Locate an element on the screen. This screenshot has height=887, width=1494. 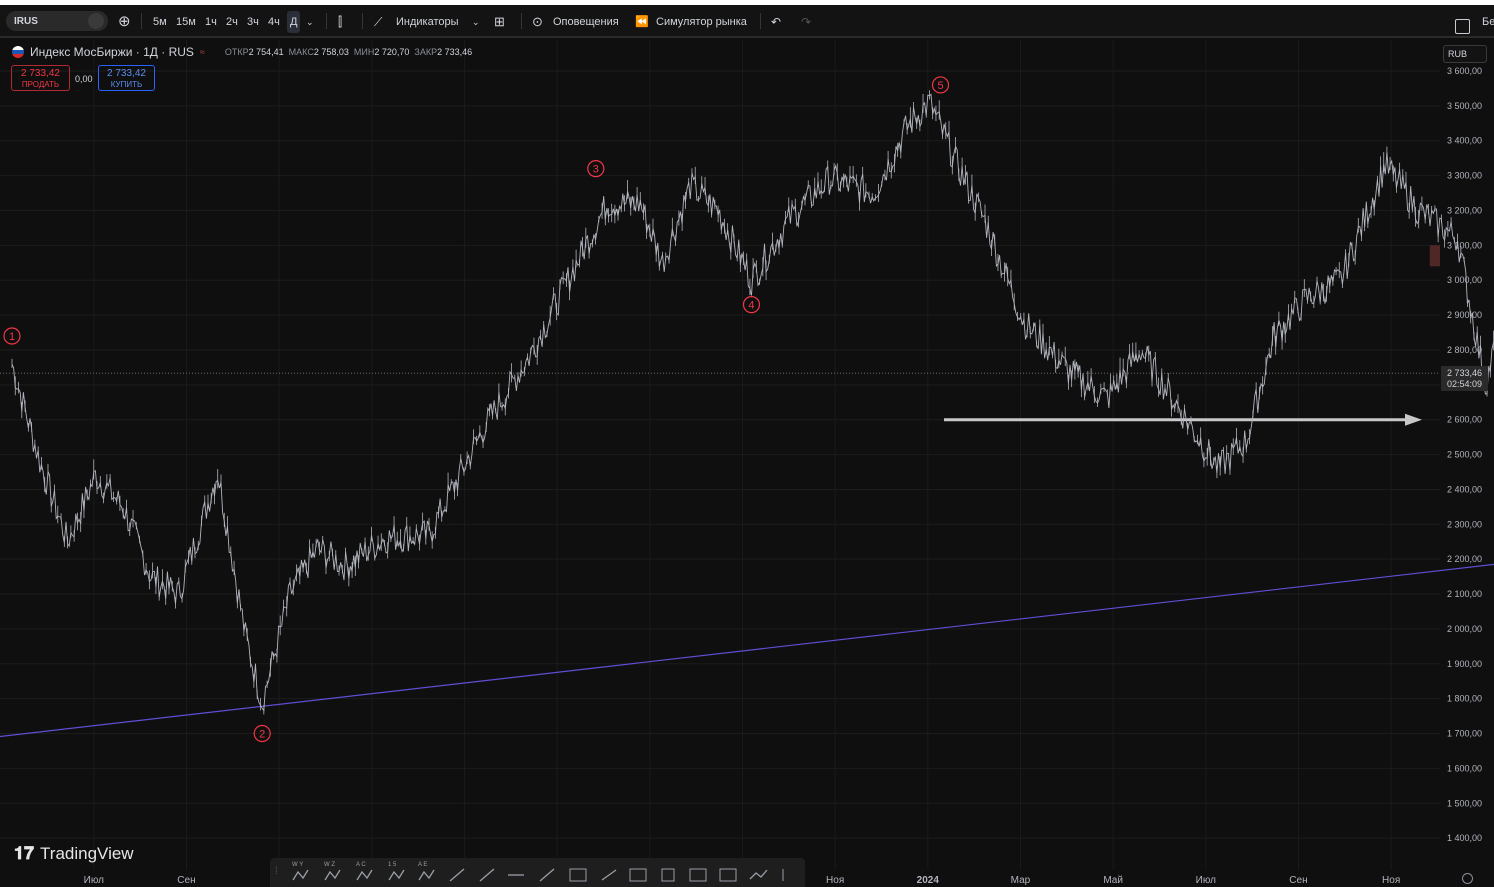
time-tick-label: 2024 is located at coordinates (928, 880).